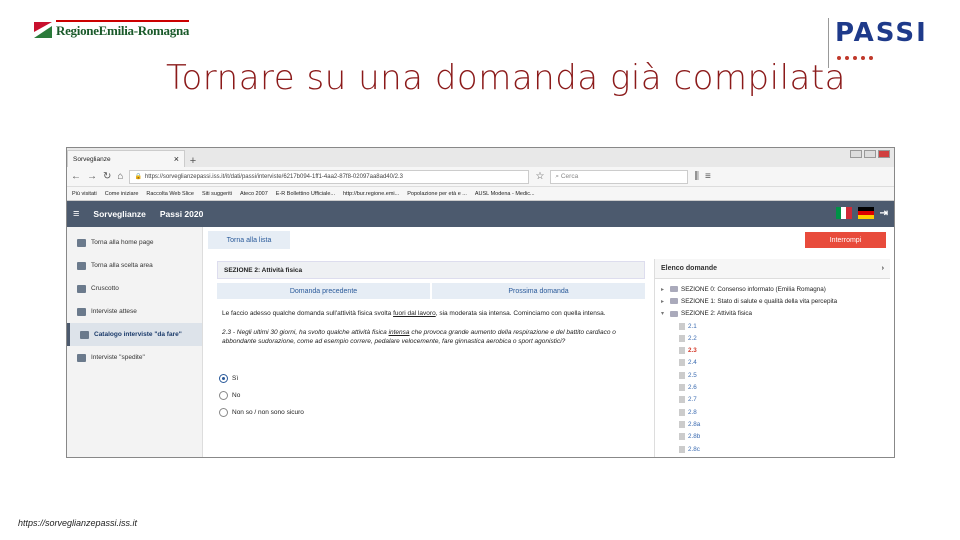 The height and width of the screenshot is (540, 960). Describe the element at coordinates (547, 240) in the screenshot. I see `top-actions: Torna alla lista Interrompi` at that location.